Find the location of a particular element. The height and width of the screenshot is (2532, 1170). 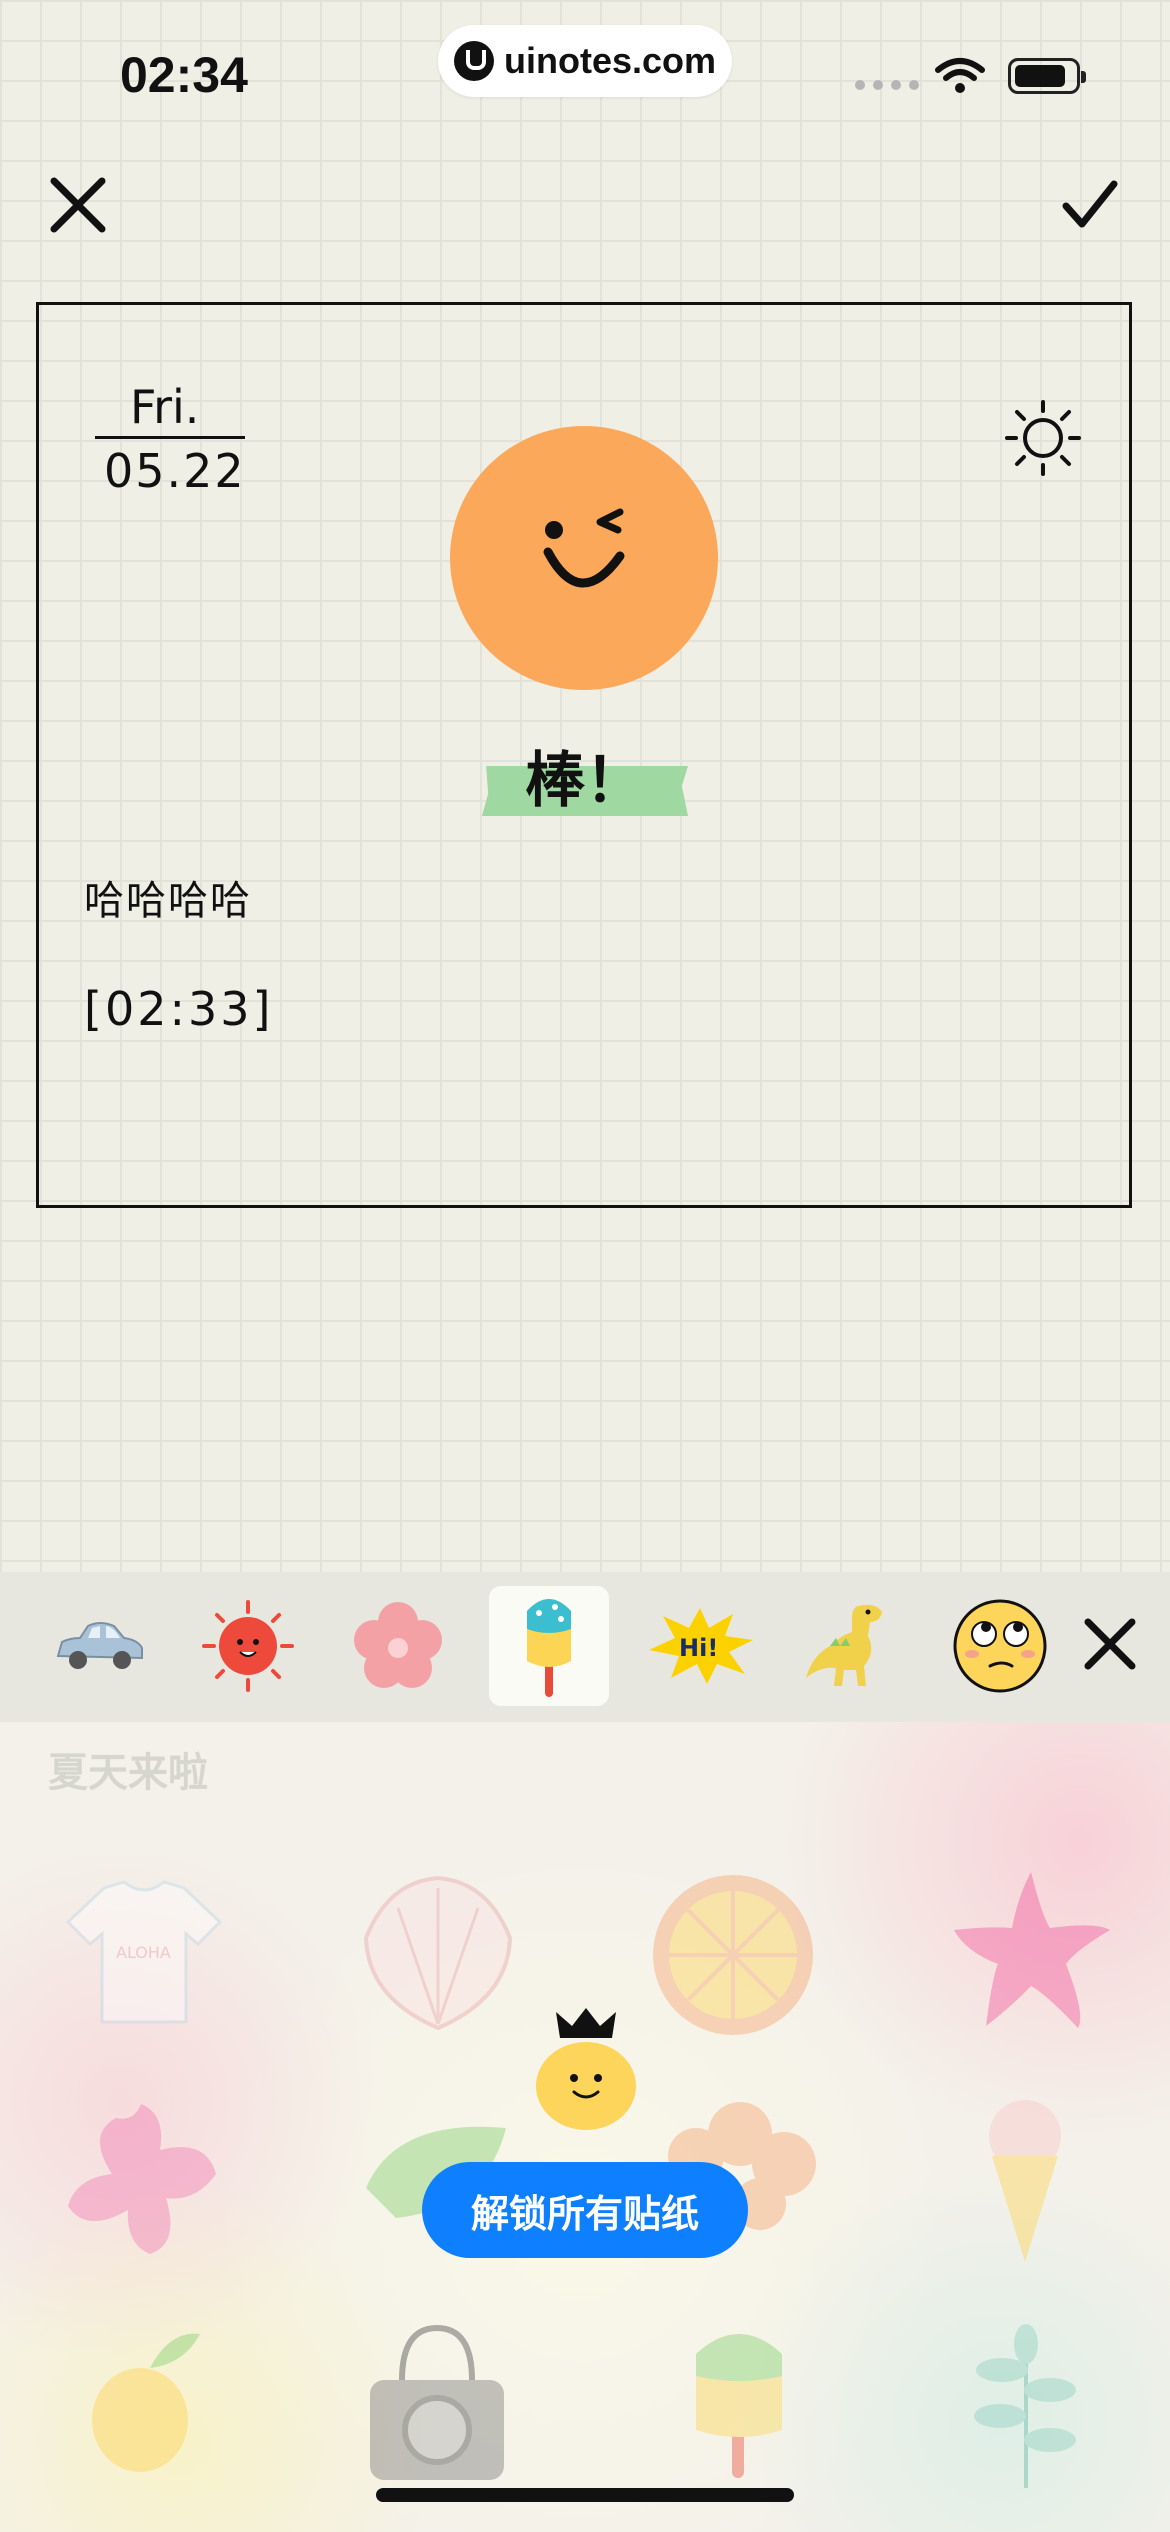

entry-text: 哈哈哈哈 is located at coordinates (168, 897).